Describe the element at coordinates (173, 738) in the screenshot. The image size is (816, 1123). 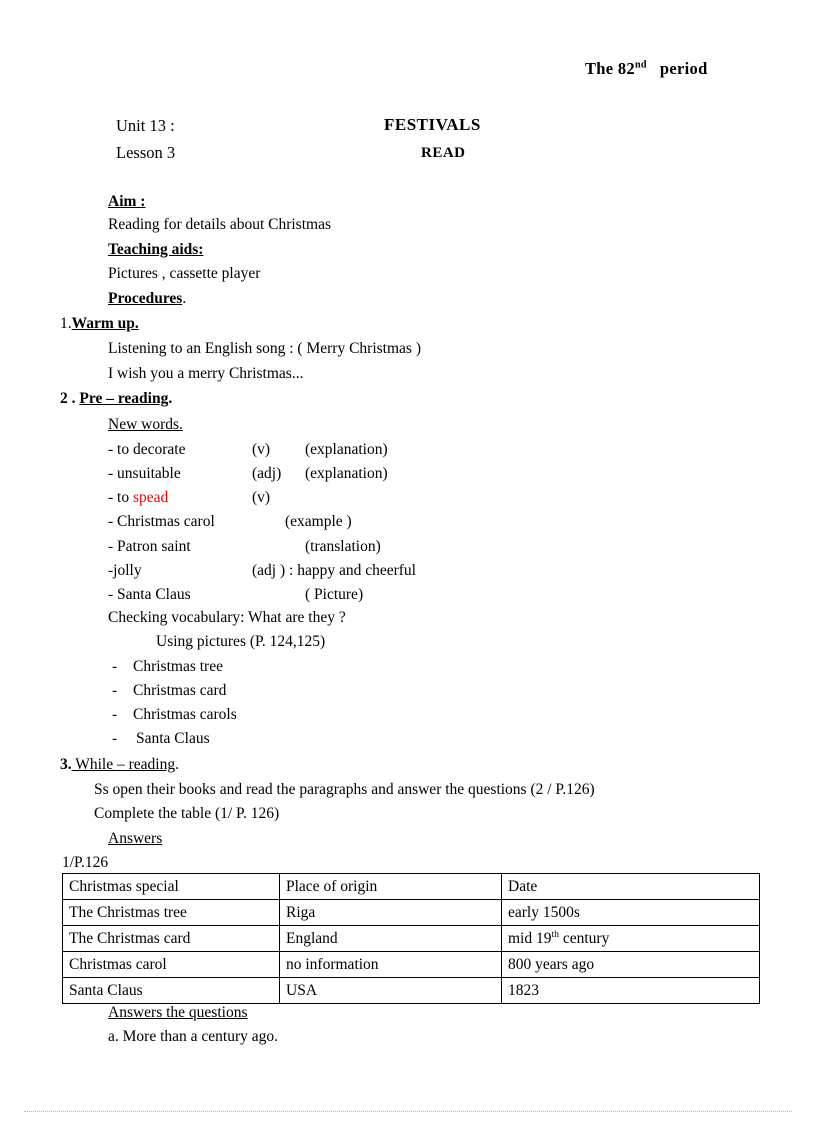
I see `picture-item-3: Santa Claus` at that location.